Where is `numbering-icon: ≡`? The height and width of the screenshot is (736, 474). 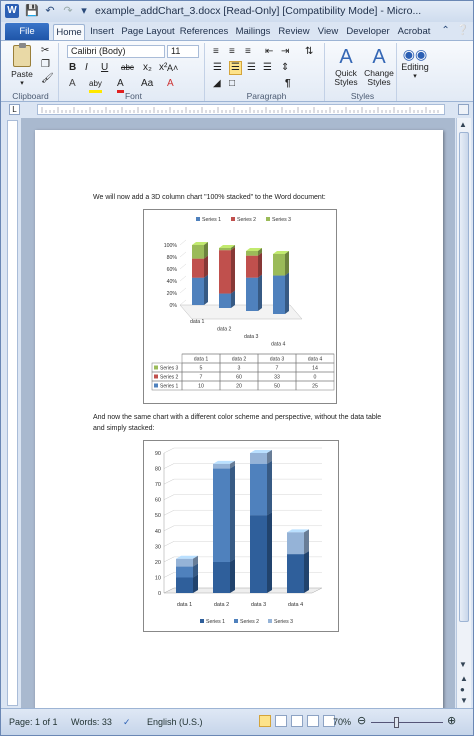
numbering-icon: ≡ is located at coordinates (232, 52).